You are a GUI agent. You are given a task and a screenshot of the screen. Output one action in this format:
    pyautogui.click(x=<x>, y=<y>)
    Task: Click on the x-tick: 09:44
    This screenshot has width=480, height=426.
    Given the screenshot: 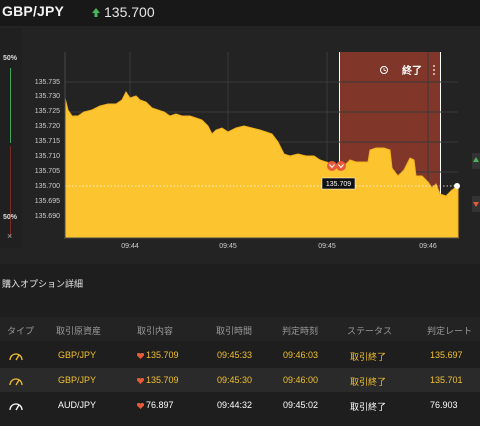 What is the action you would take?
    pyautogui.click(x=130, y=246)
    